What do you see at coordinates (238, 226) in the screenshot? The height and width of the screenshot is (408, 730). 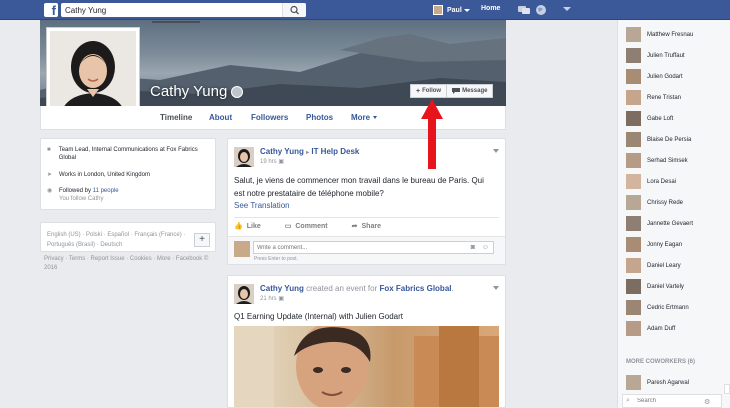 I see `like-icon: 👍` at bounding box center [238, 226].